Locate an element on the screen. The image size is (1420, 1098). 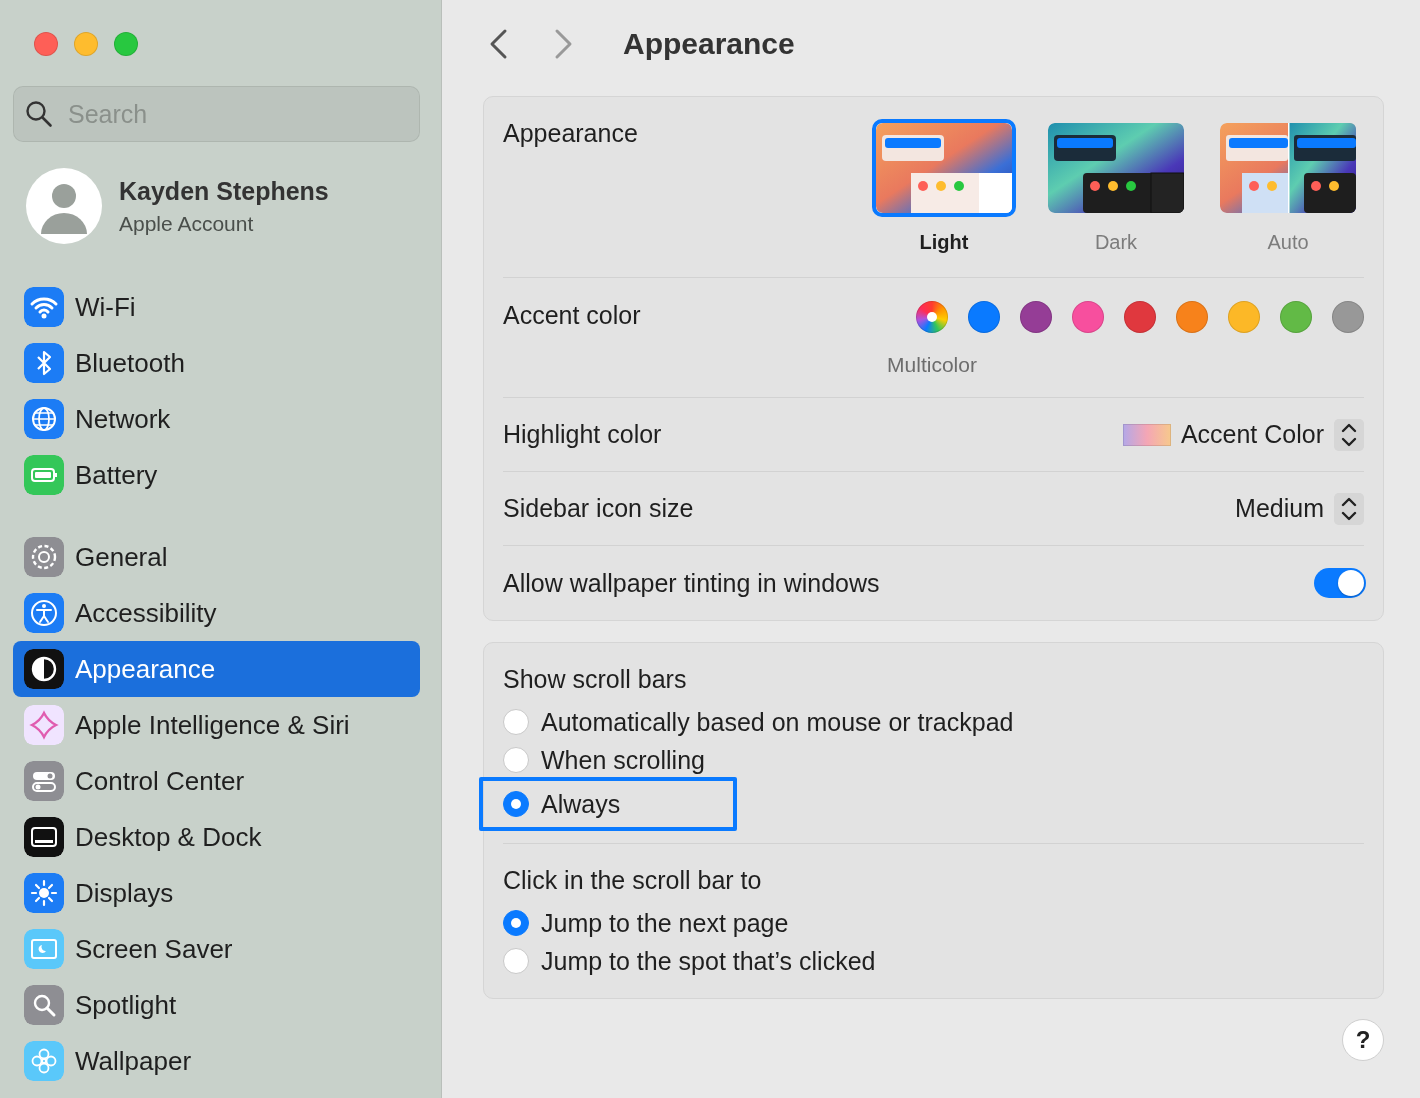
sidebar-item: Network is located at coordinates (216, 419).